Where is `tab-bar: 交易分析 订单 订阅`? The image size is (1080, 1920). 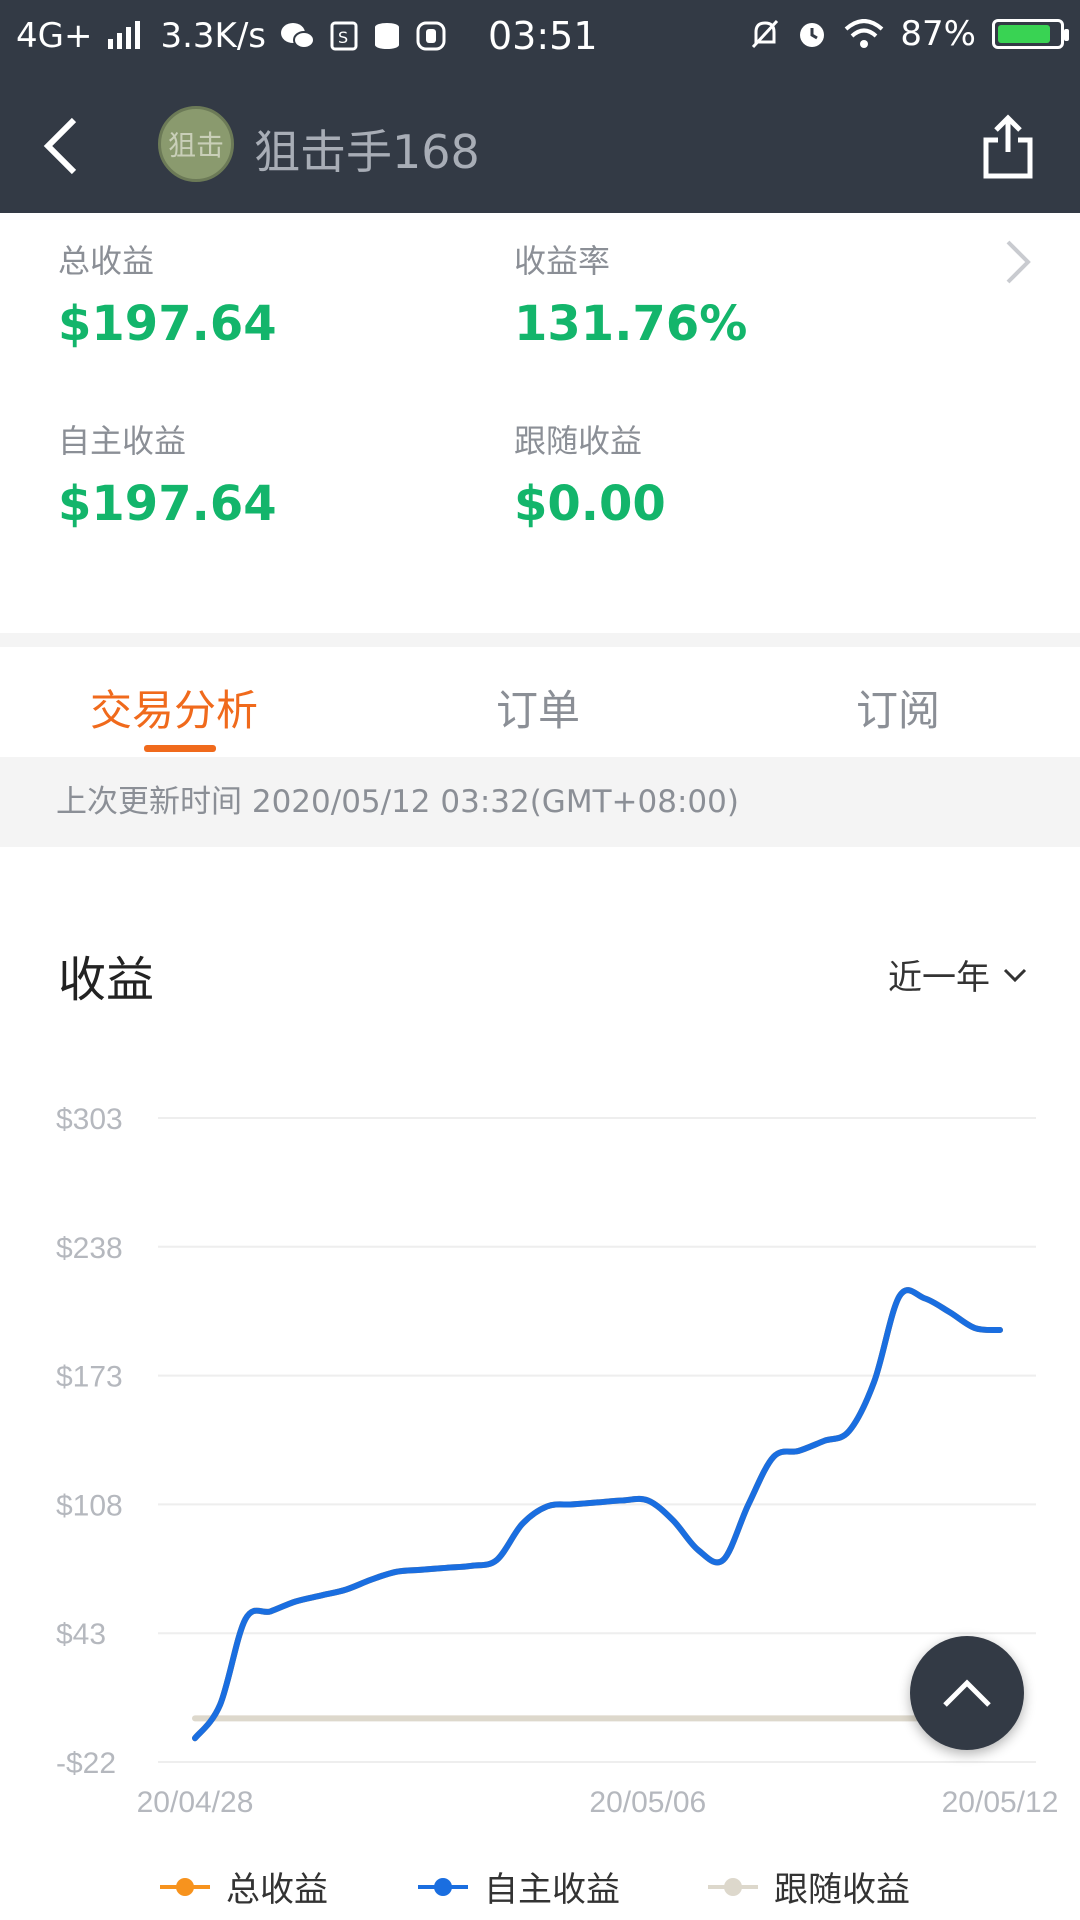
tab-bar: 交易分析 订单 订阅 is located at coordinates (540, 702).